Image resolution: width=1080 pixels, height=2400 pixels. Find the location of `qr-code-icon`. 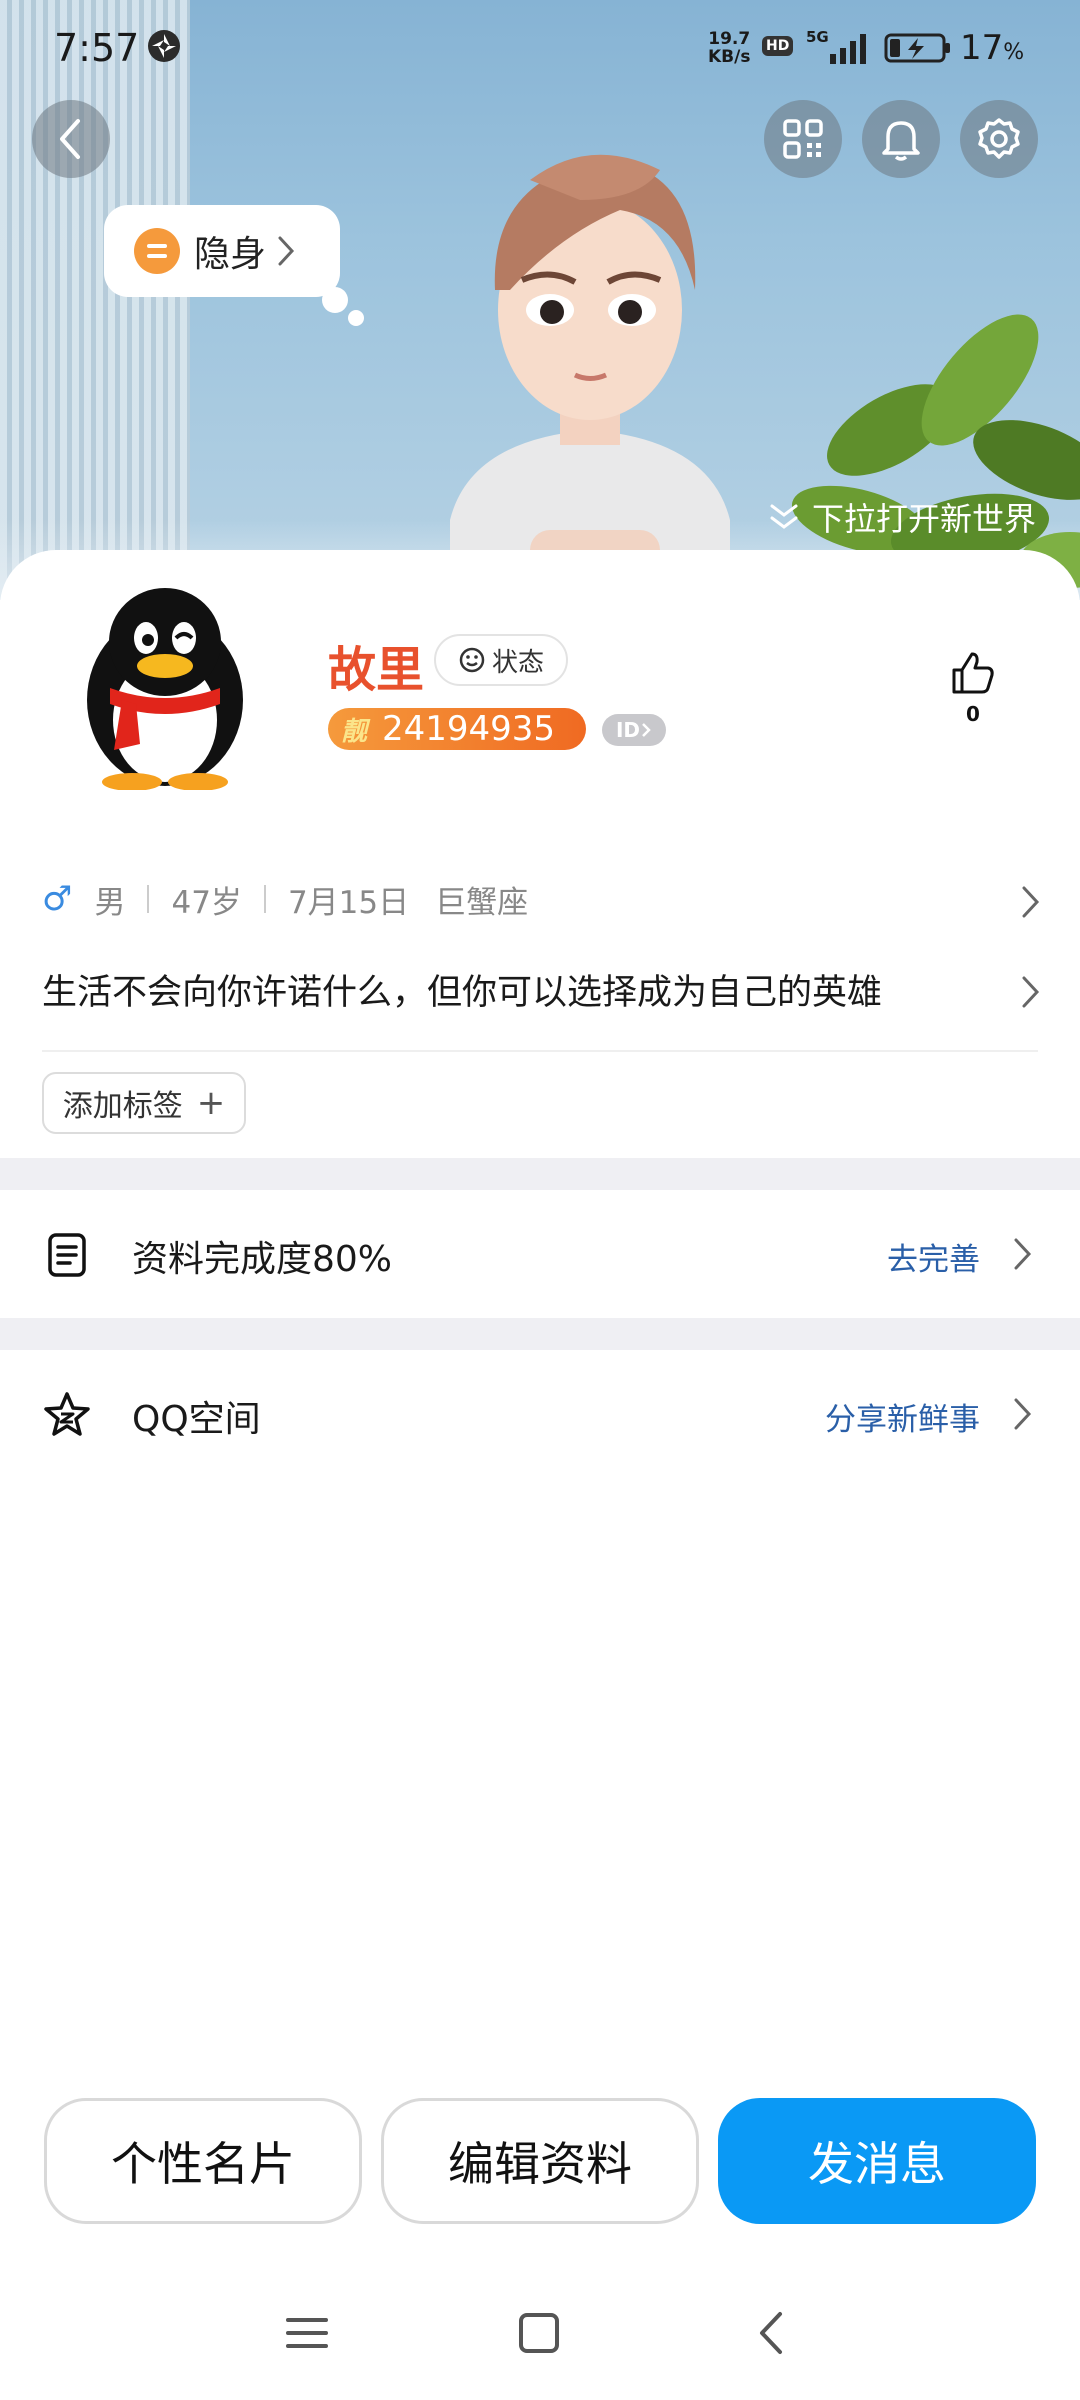

qr-code-icon is located at coordinates (803, 139).